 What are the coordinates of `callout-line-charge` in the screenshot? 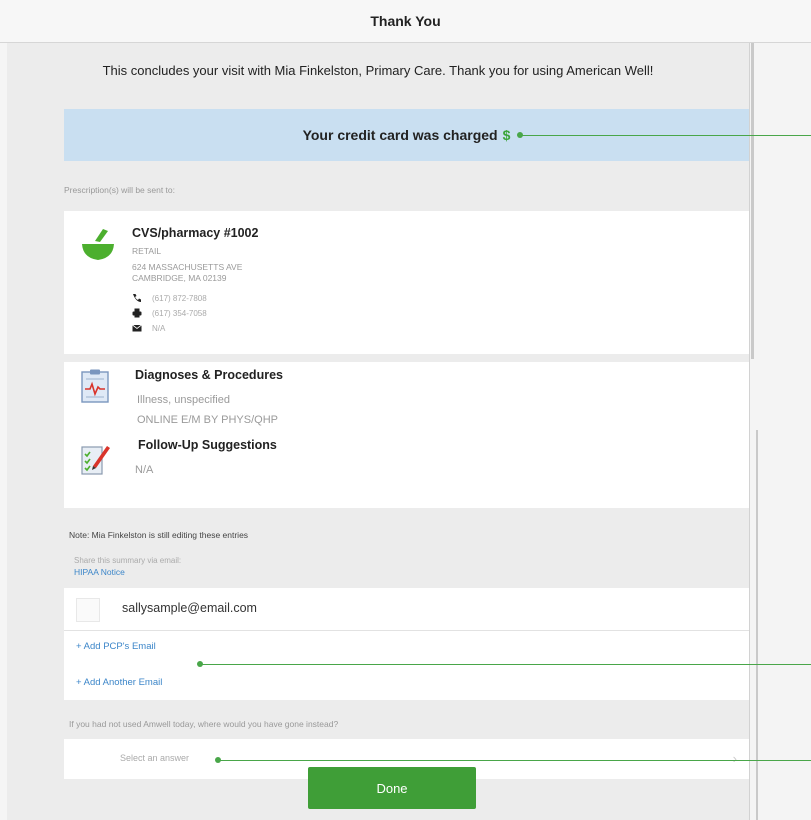 It's located at (665, 135).